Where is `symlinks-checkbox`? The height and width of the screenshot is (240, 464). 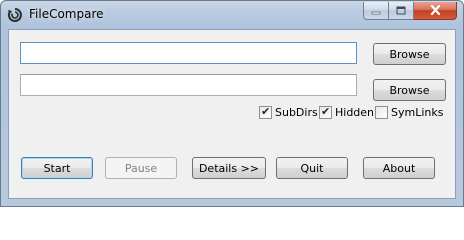
symlinks-checkbox is located at coordinates (381, 112).